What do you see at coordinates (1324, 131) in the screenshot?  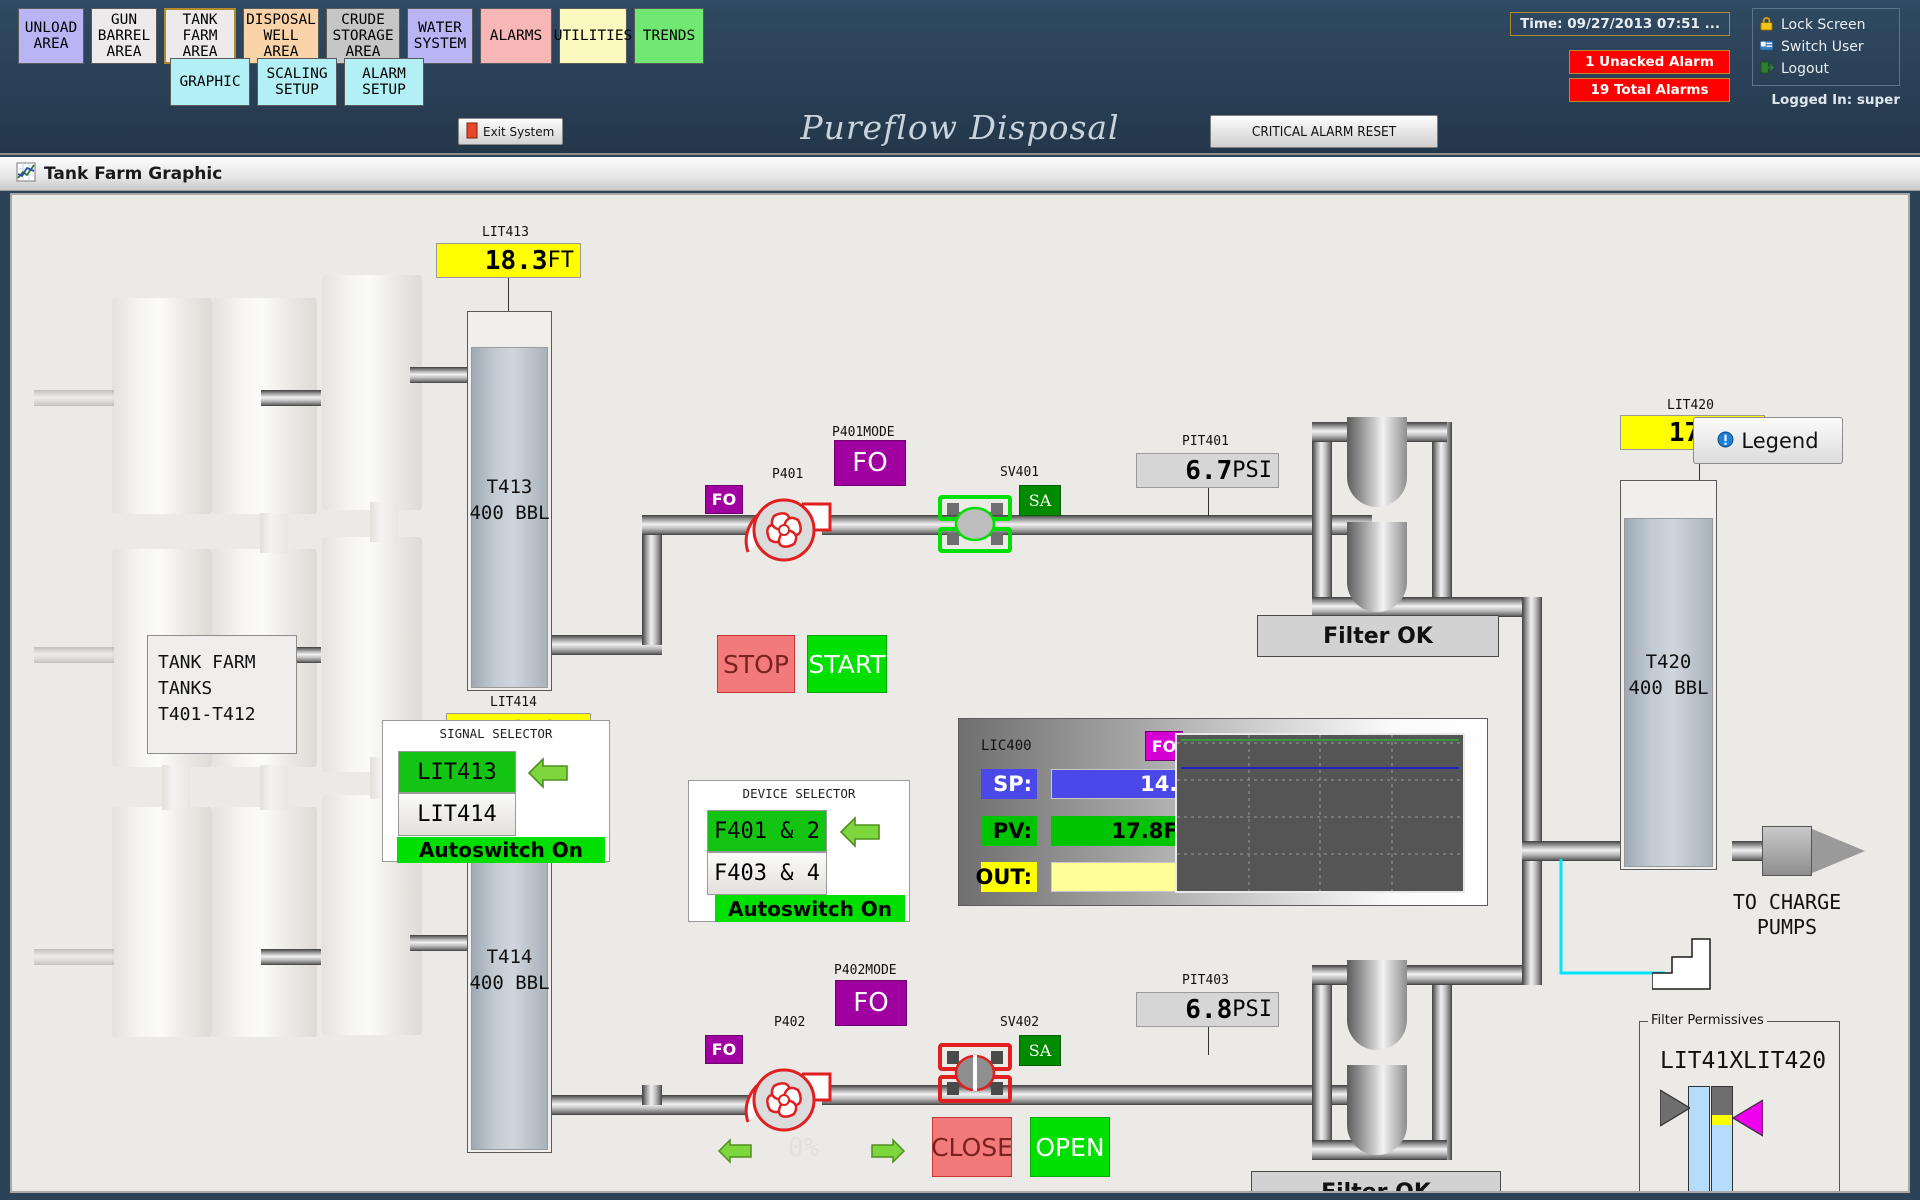 I see `critical-alarm-reset-button: CRITICAL ALARM RESET` at bounding box center [1324, 131].